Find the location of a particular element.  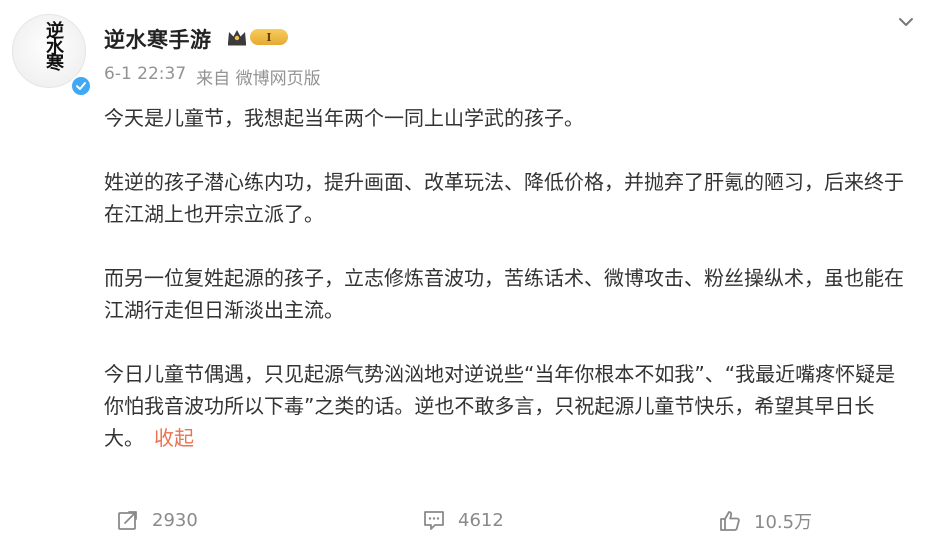

repost-icon is located at coordinates (127, 520).